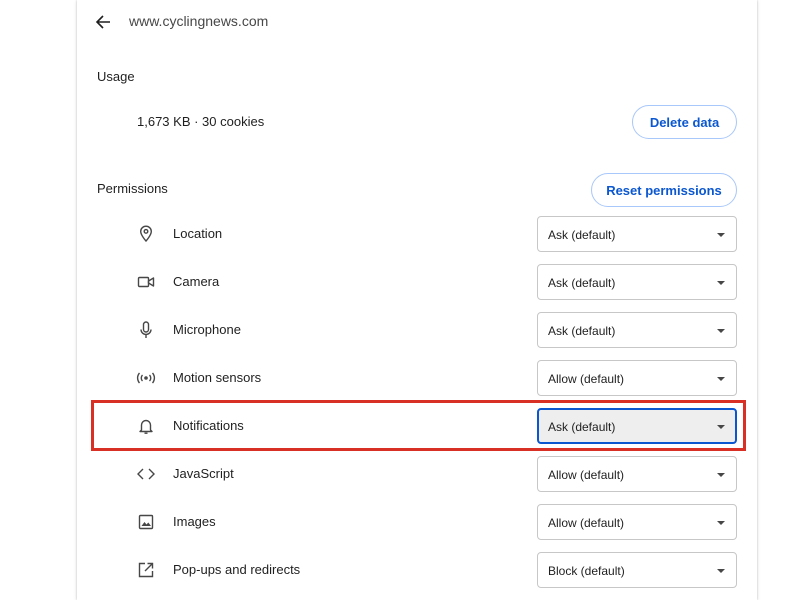 The image size is (801, 600). Describe the element at coordinates (146, 330) in the screenshot. I see `microphone-icon` at that location.